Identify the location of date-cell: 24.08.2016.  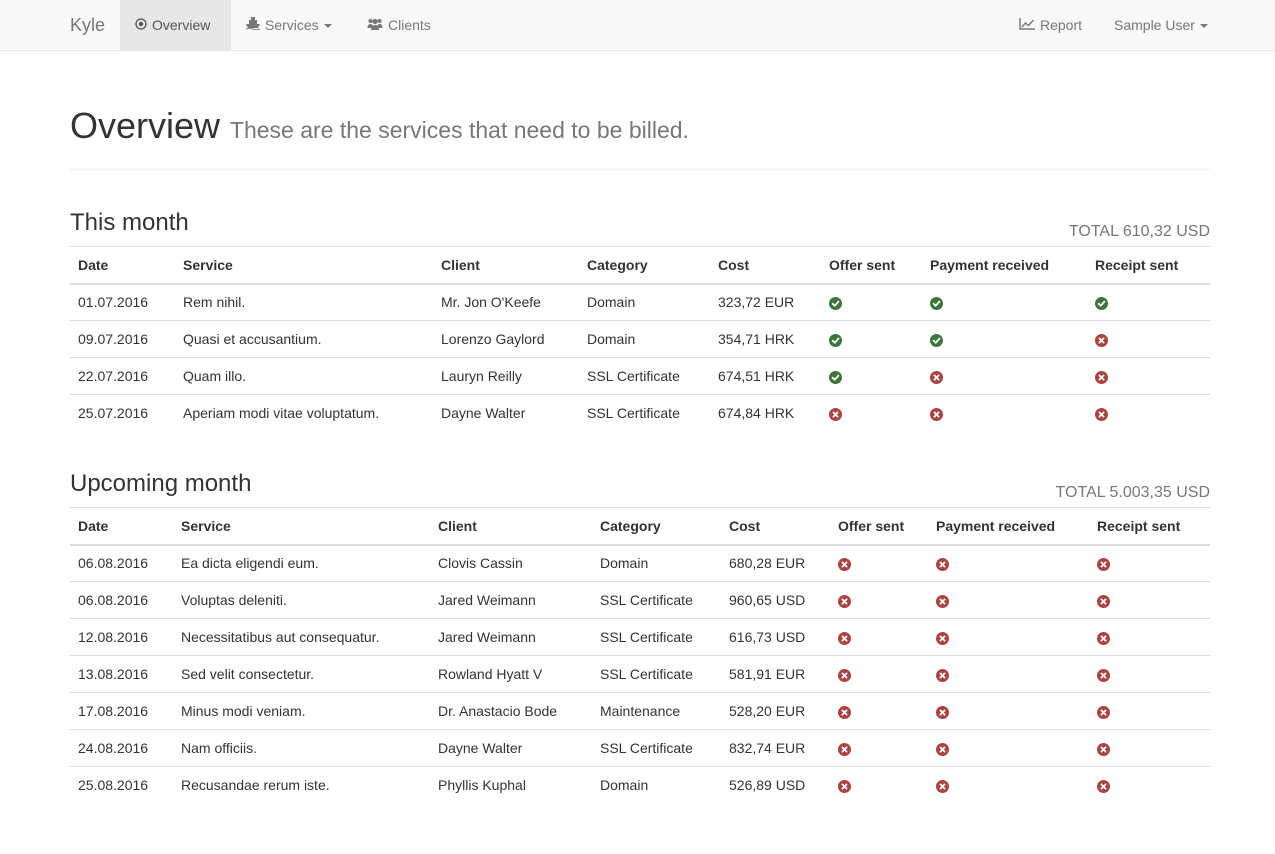
(121, 748).